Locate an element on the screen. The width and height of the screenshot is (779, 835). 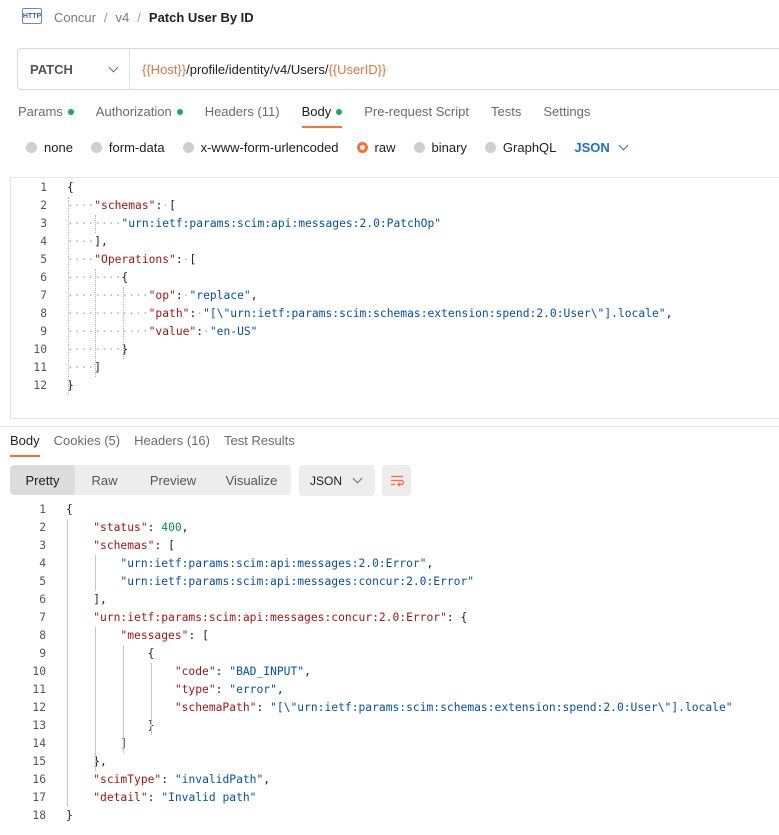
radio-label: x-www-form-urlencoded is located at coordinates (269, 147).